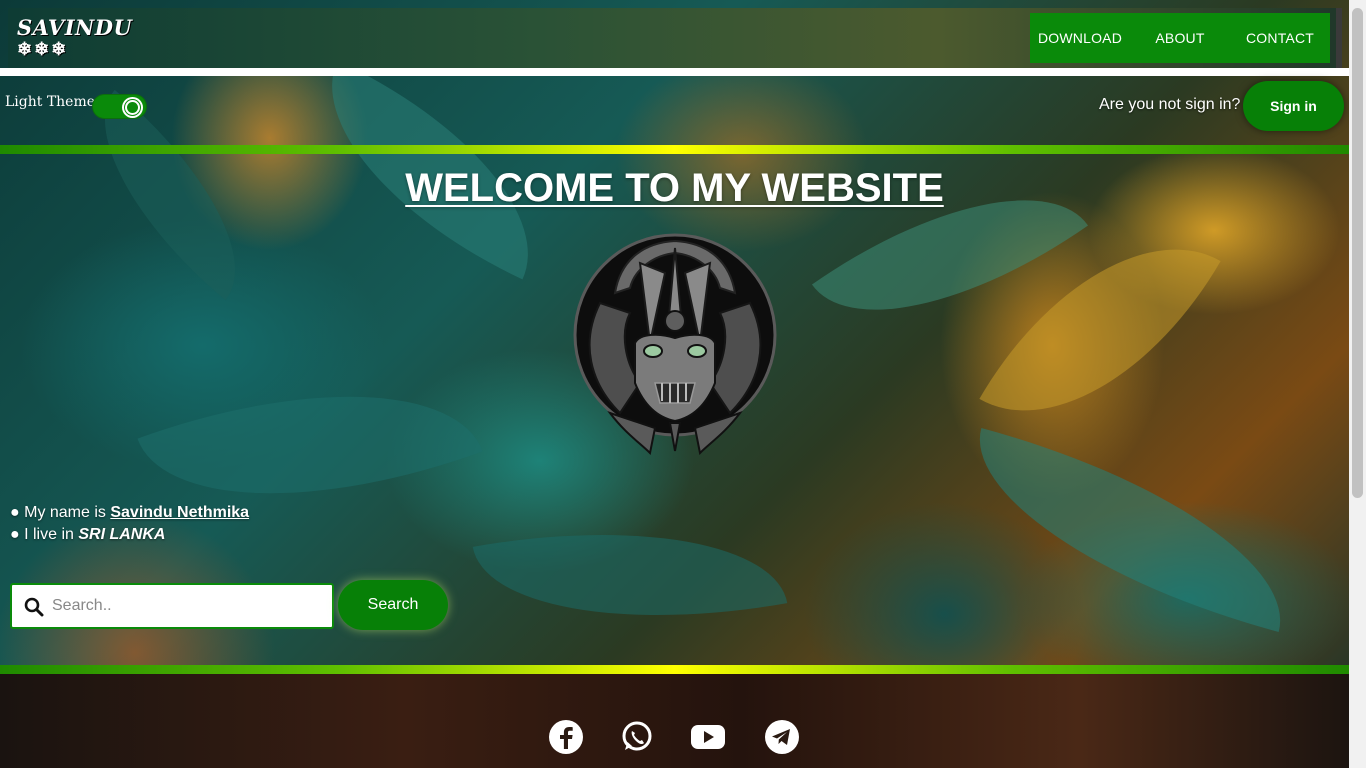 The width and height of the screenshot is (1366, 768). Describe the element at coordinates (1280, 38) in the screenshot. I see `nav-contact: CONTACT` at that location.